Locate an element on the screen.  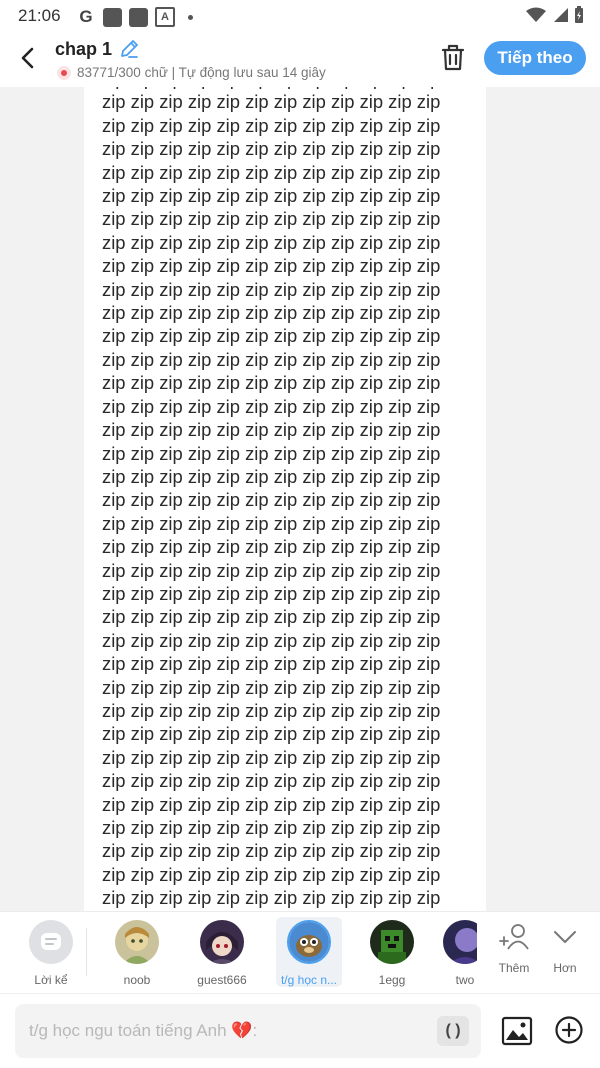
narrator-icon is located at coordinates (51, 942).